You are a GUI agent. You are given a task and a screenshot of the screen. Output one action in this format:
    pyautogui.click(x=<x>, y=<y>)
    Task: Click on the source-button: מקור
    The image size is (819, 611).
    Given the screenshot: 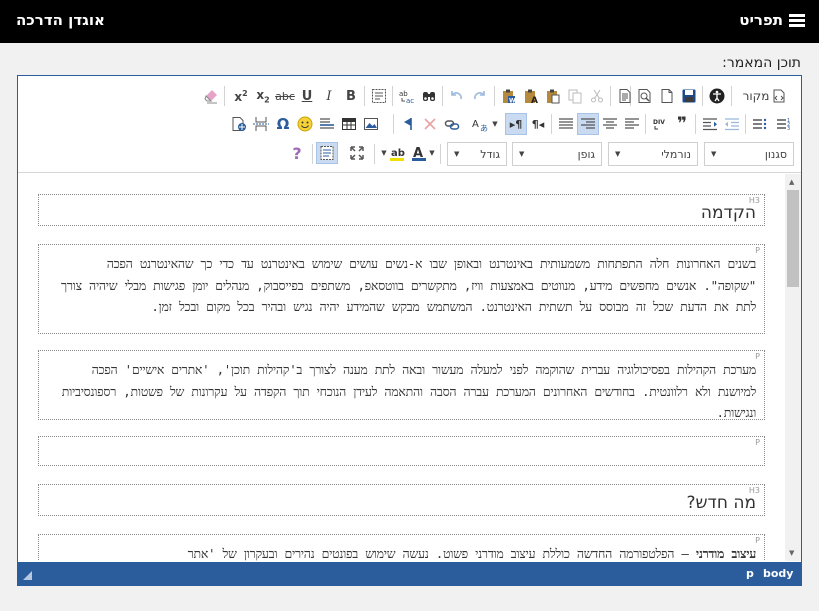 What is the action you would take?
    pyautogui.click(x=765, y=96)
    